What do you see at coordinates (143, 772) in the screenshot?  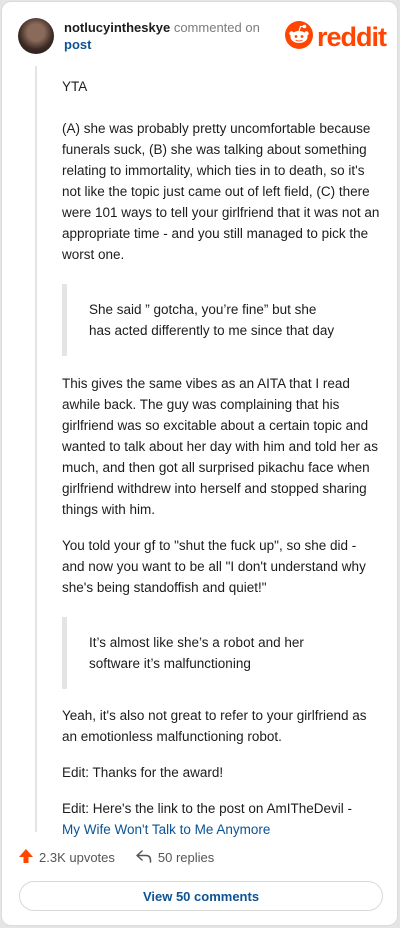 I see `comment-paragraph: Edit: Thanks for the award!` at bounding box center [143, 772].